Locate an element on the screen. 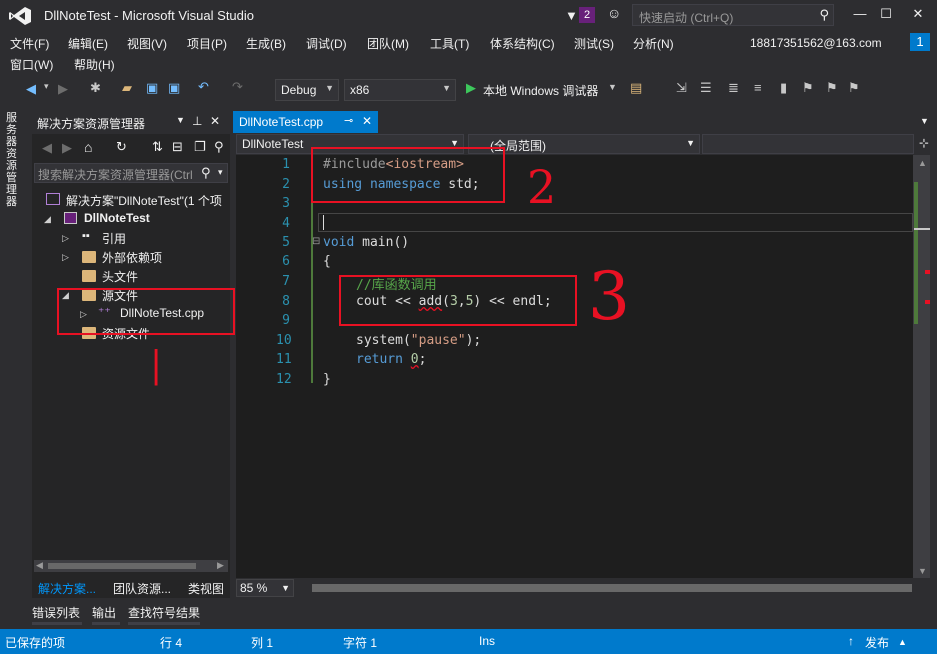 Image resolution: width=937 pixels, height=654 pixels. scroll-left-icon: ◀ is located at coordinates (39, 565).